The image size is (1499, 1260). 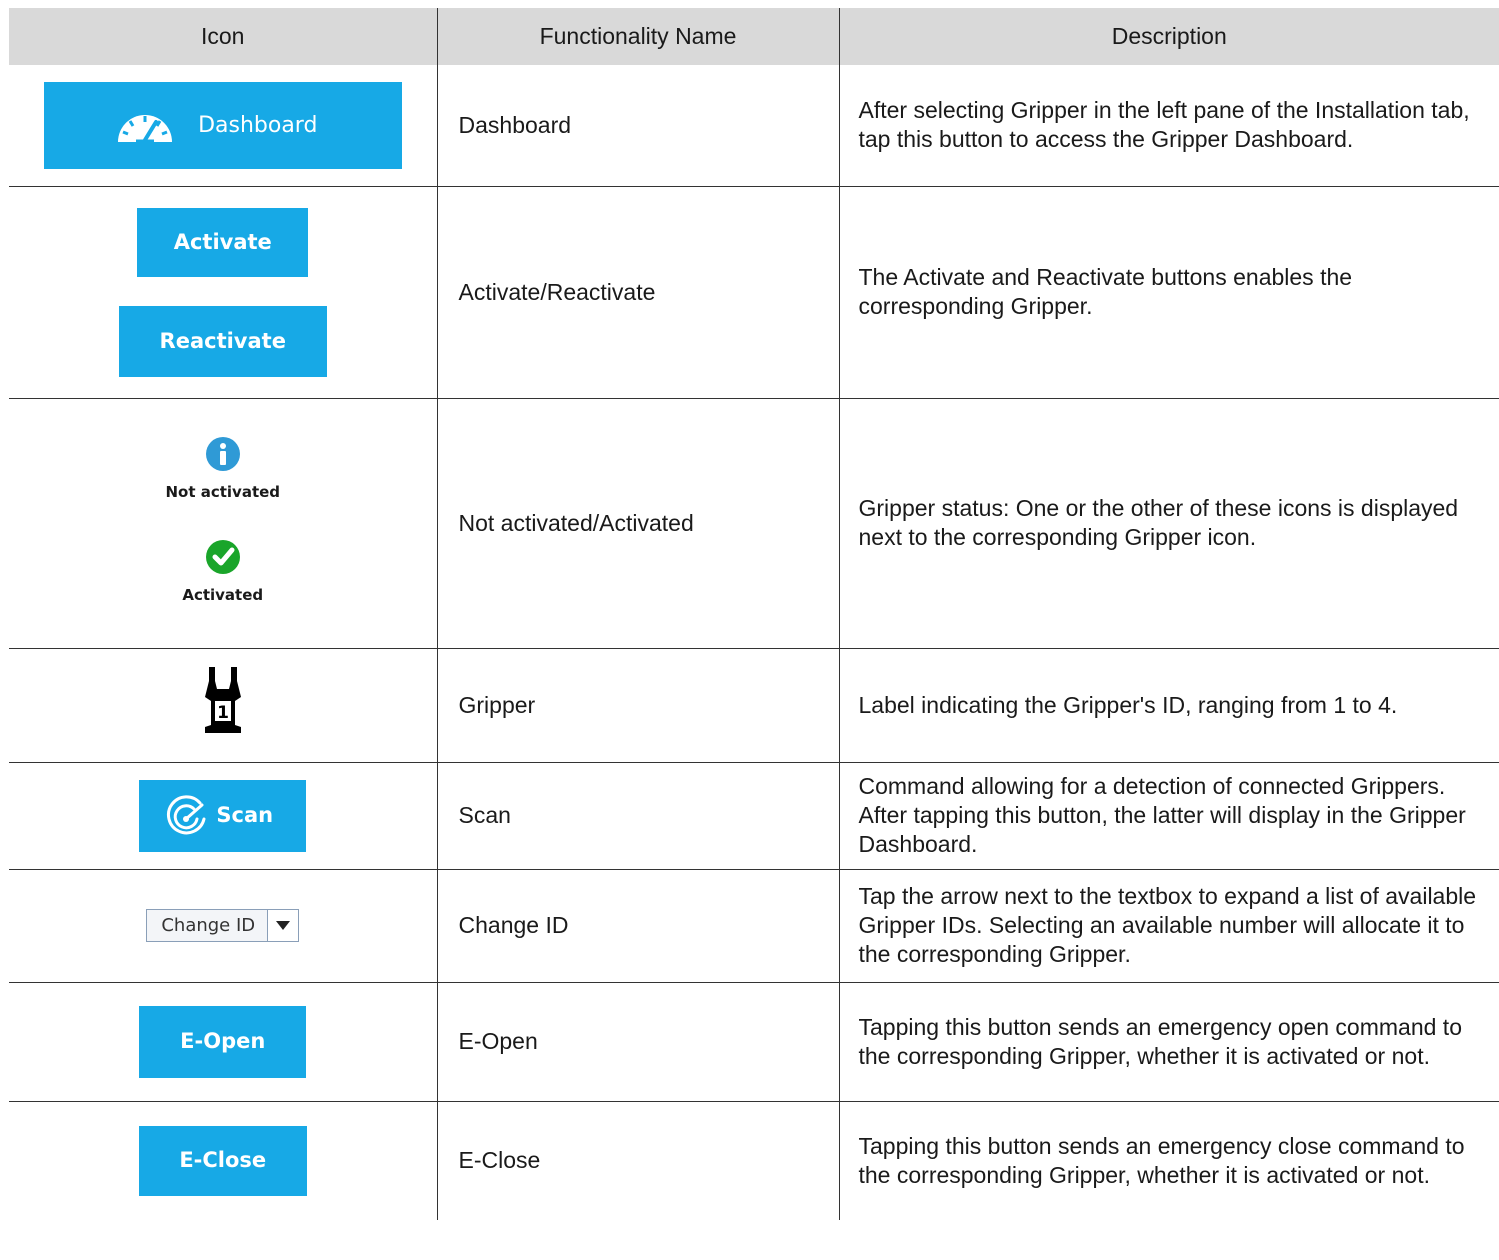 What do you see at coordinates (223, 492) in the screenshot?
I see `not-activated-label: Not activated` at bounding box center [223, 492].